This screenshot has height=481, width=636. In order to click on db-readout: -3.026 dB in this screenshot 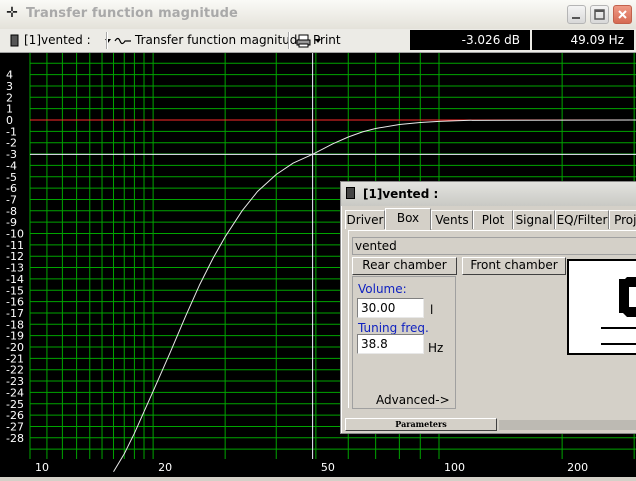, I will do `click(470, 40)`.